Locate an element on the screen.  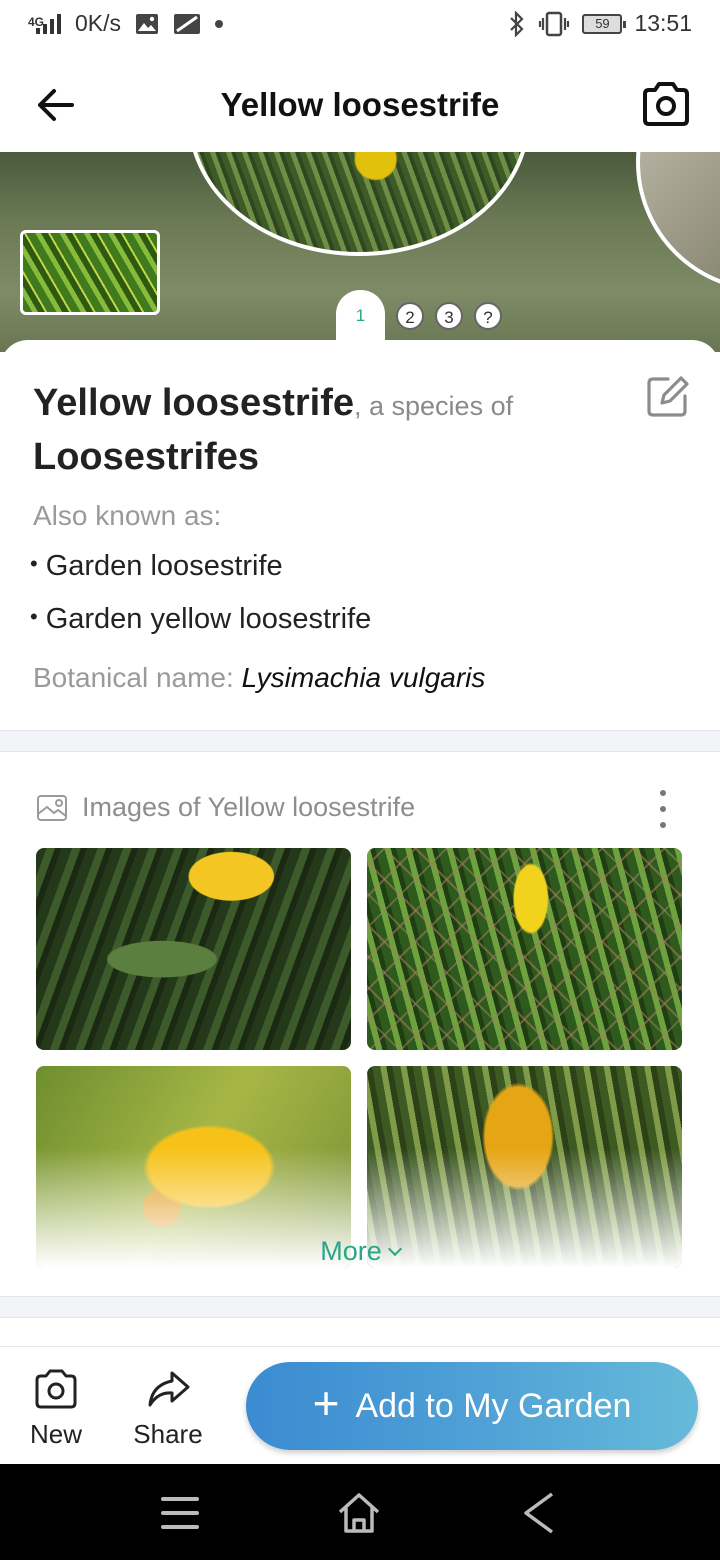
hero-secondary-photo is located at coordinates (678, 222).